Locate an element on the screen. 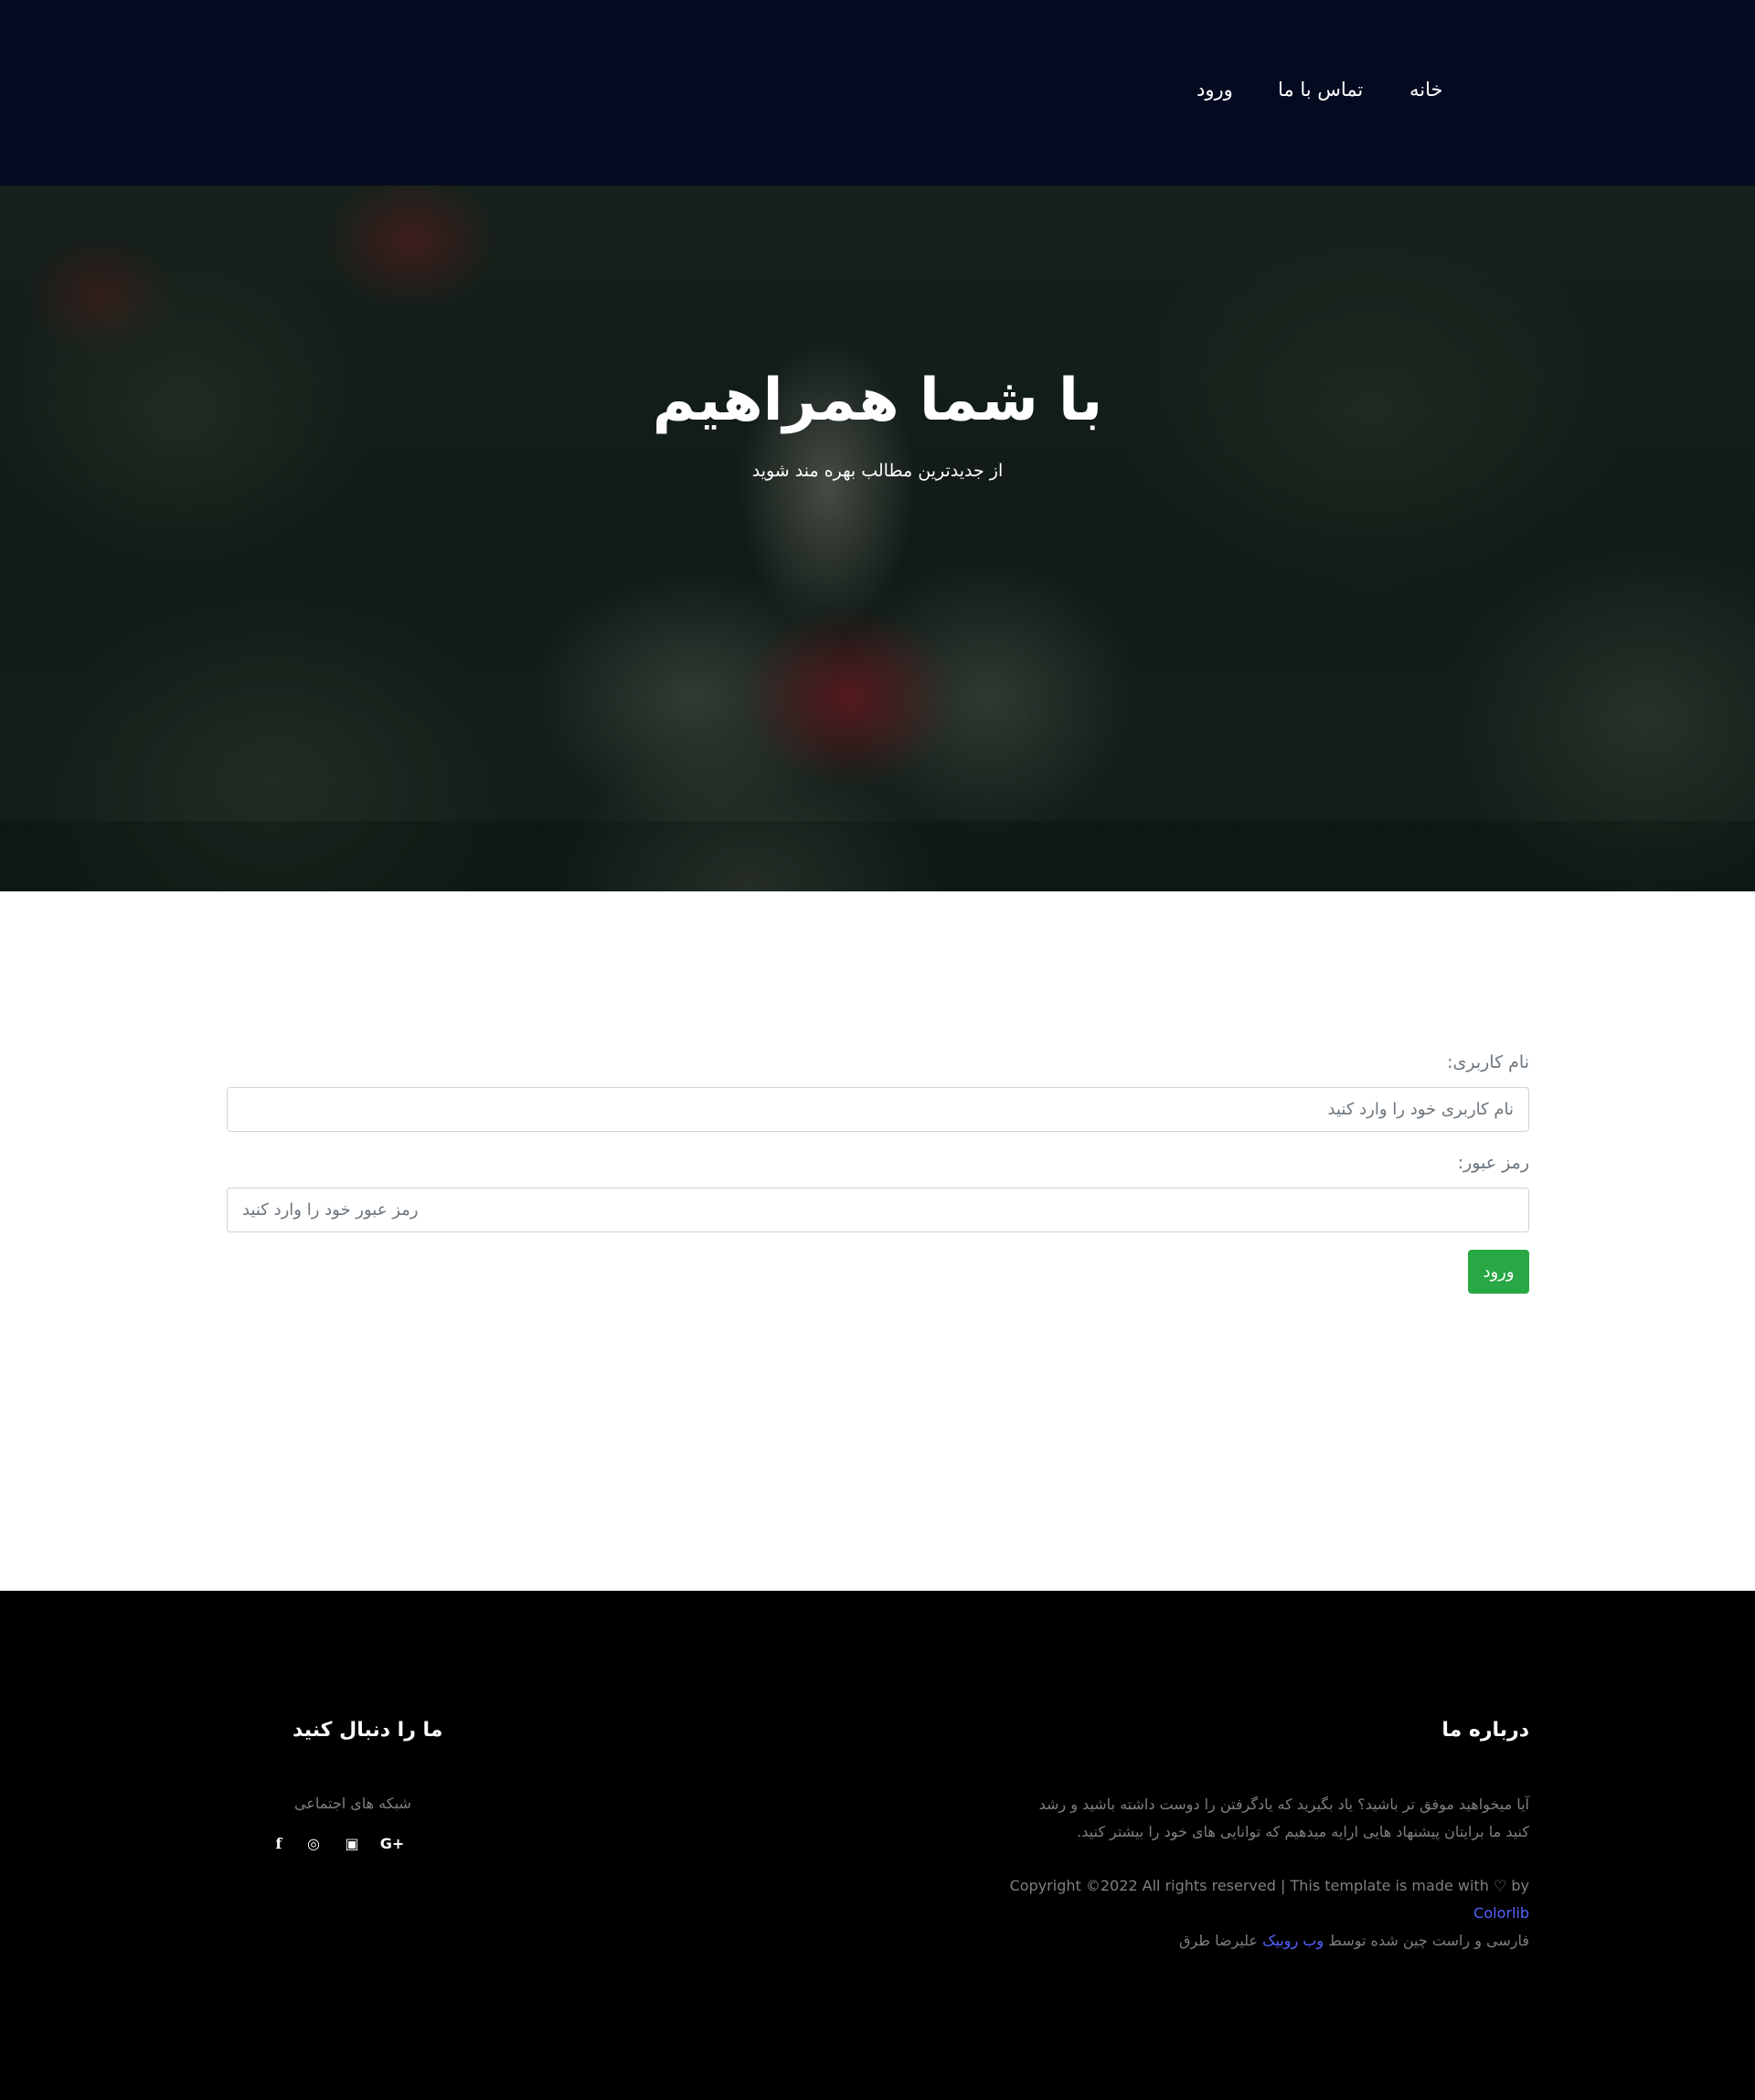 The width and height of the screenshot is (1755, 2100). social-icons: f ◎ ▣ G+ is located at coordinates (343, 1844).